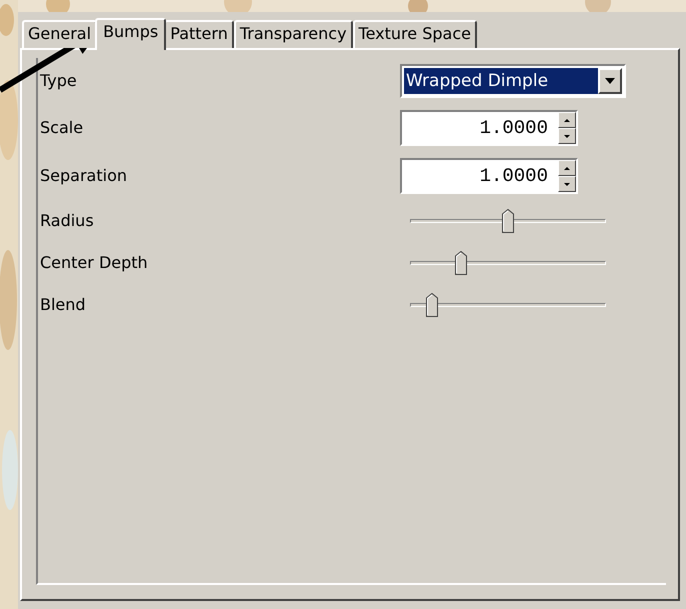 The width and height of the screenshot is (686, 609). I want to click on field-label: Type, so click(58, 81).